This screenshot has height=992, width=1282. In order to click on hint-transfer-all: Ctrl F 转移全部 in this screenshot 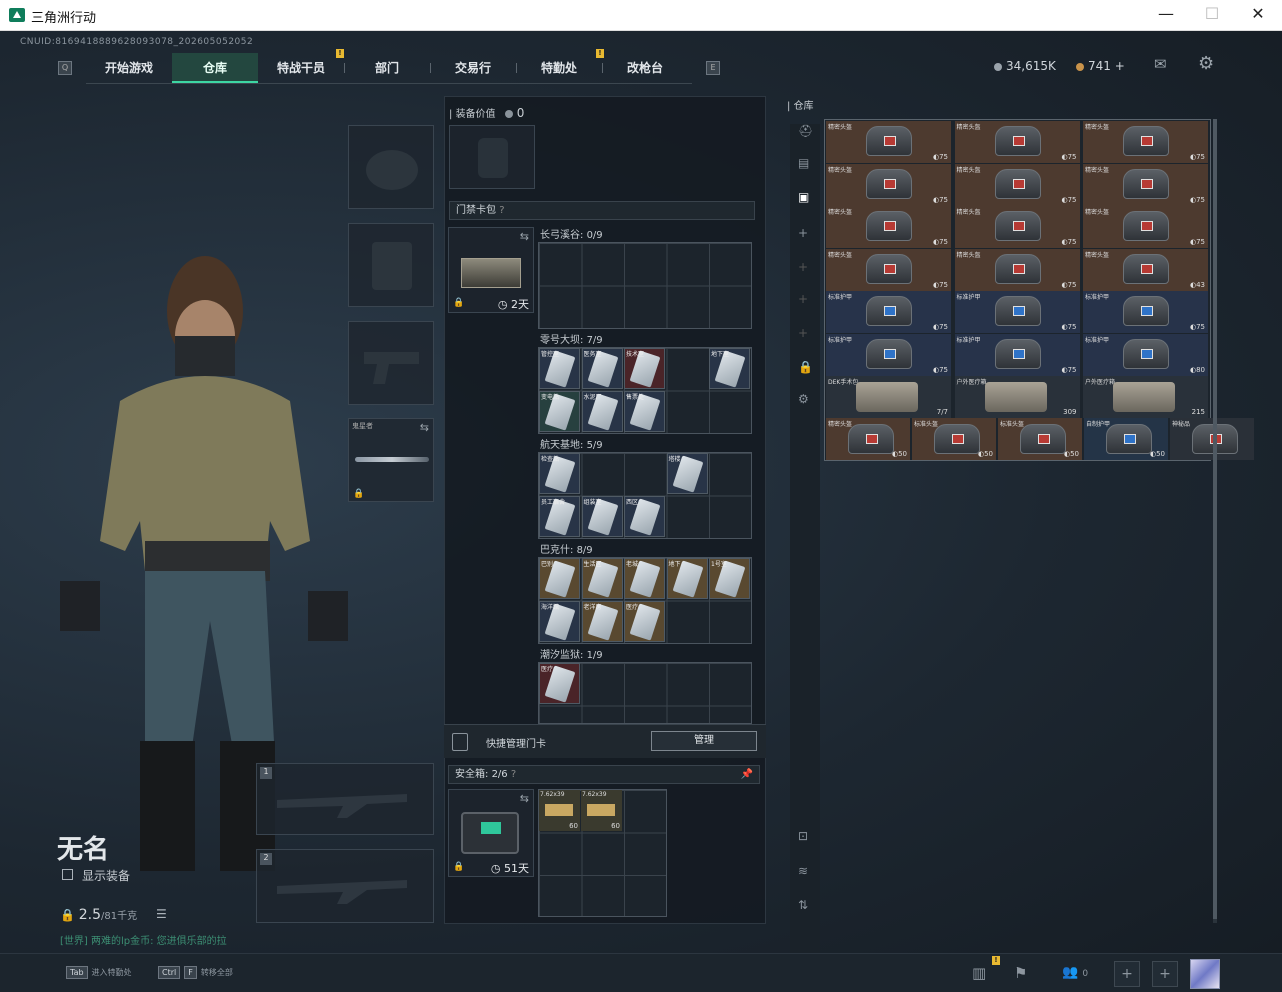, I will do `click(195, 972)`.